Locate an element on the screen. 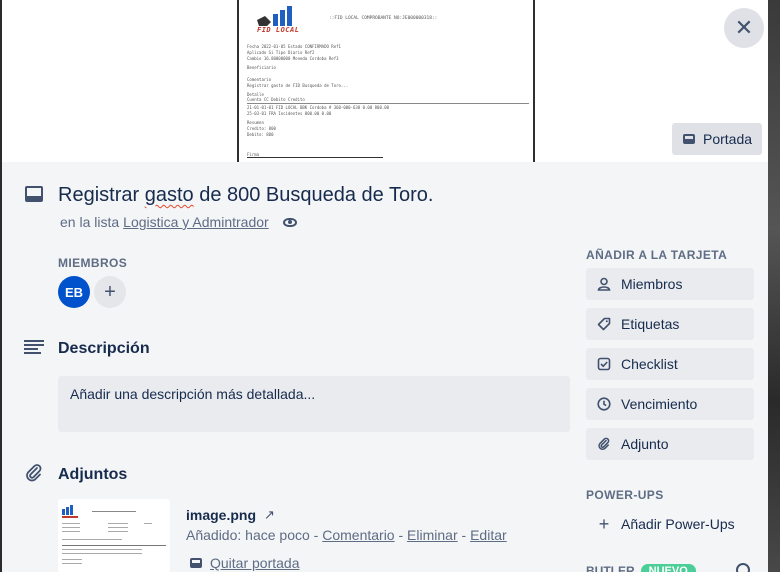 The height and width of the screenshot is (572, 780). checkbox-icon is located at coordinates (604, 364).